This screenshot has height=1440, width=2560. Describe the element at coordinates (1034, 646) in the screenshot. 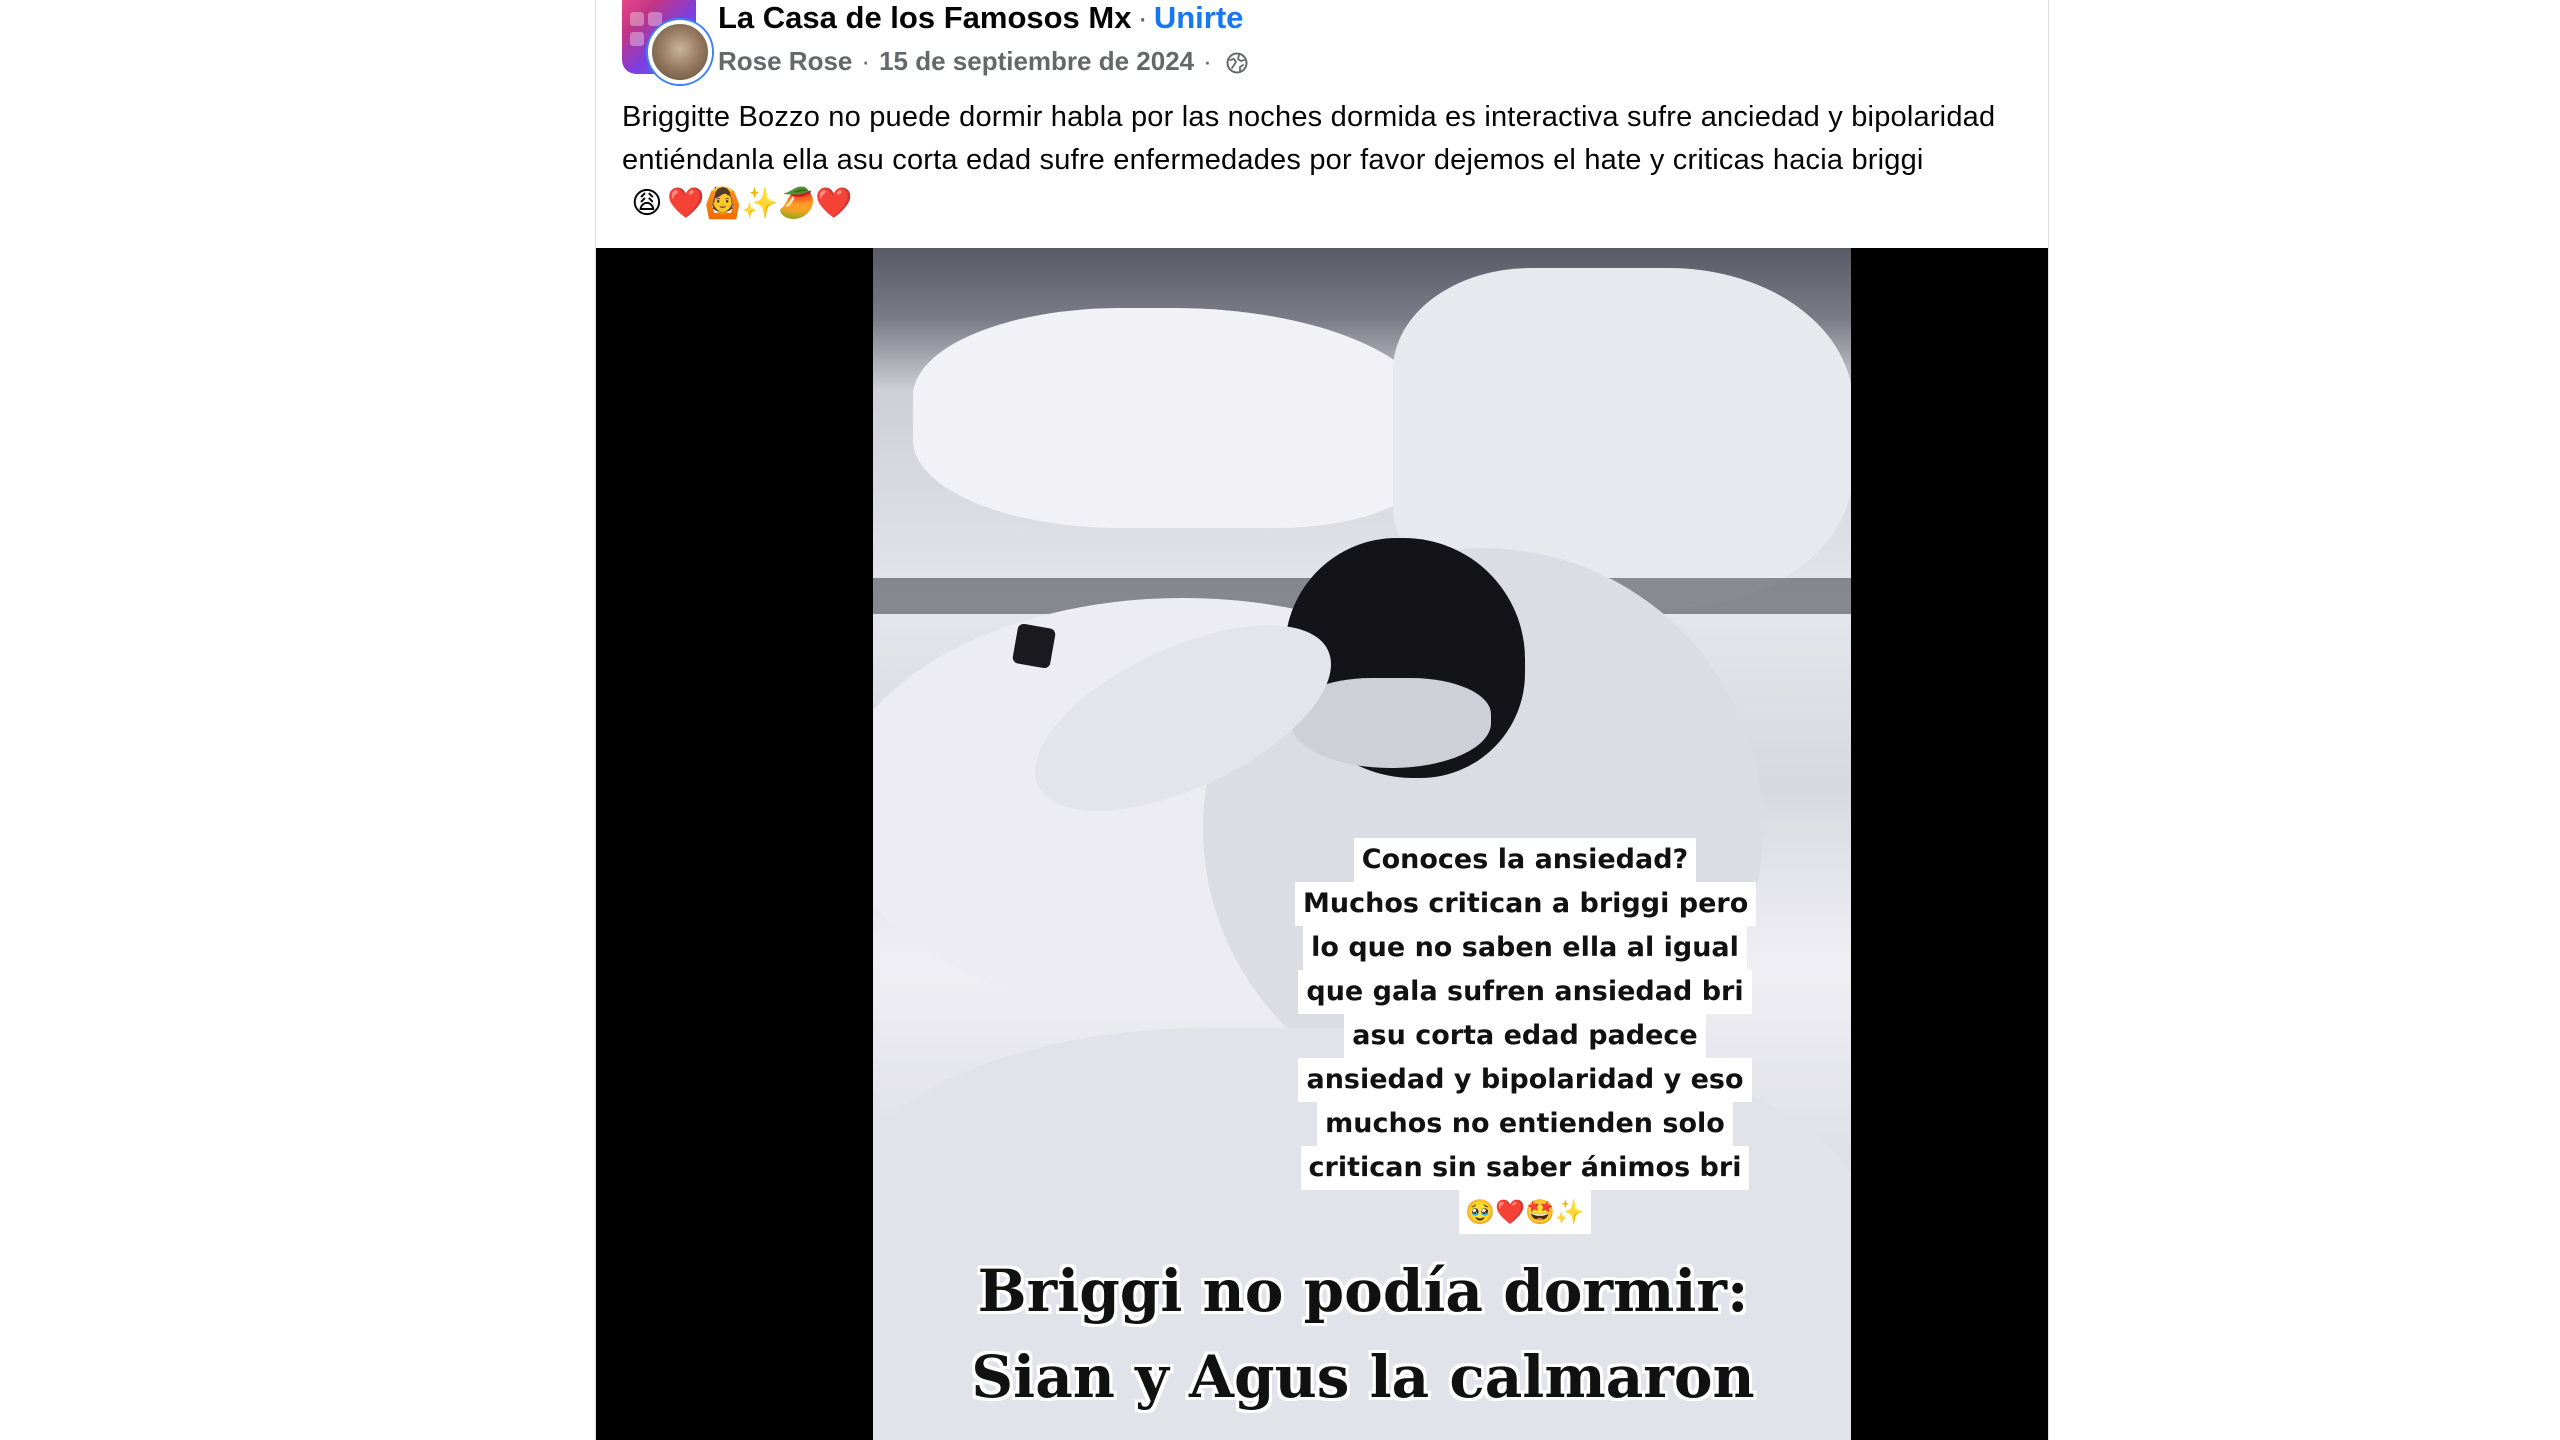

I see `small-object` at that location.